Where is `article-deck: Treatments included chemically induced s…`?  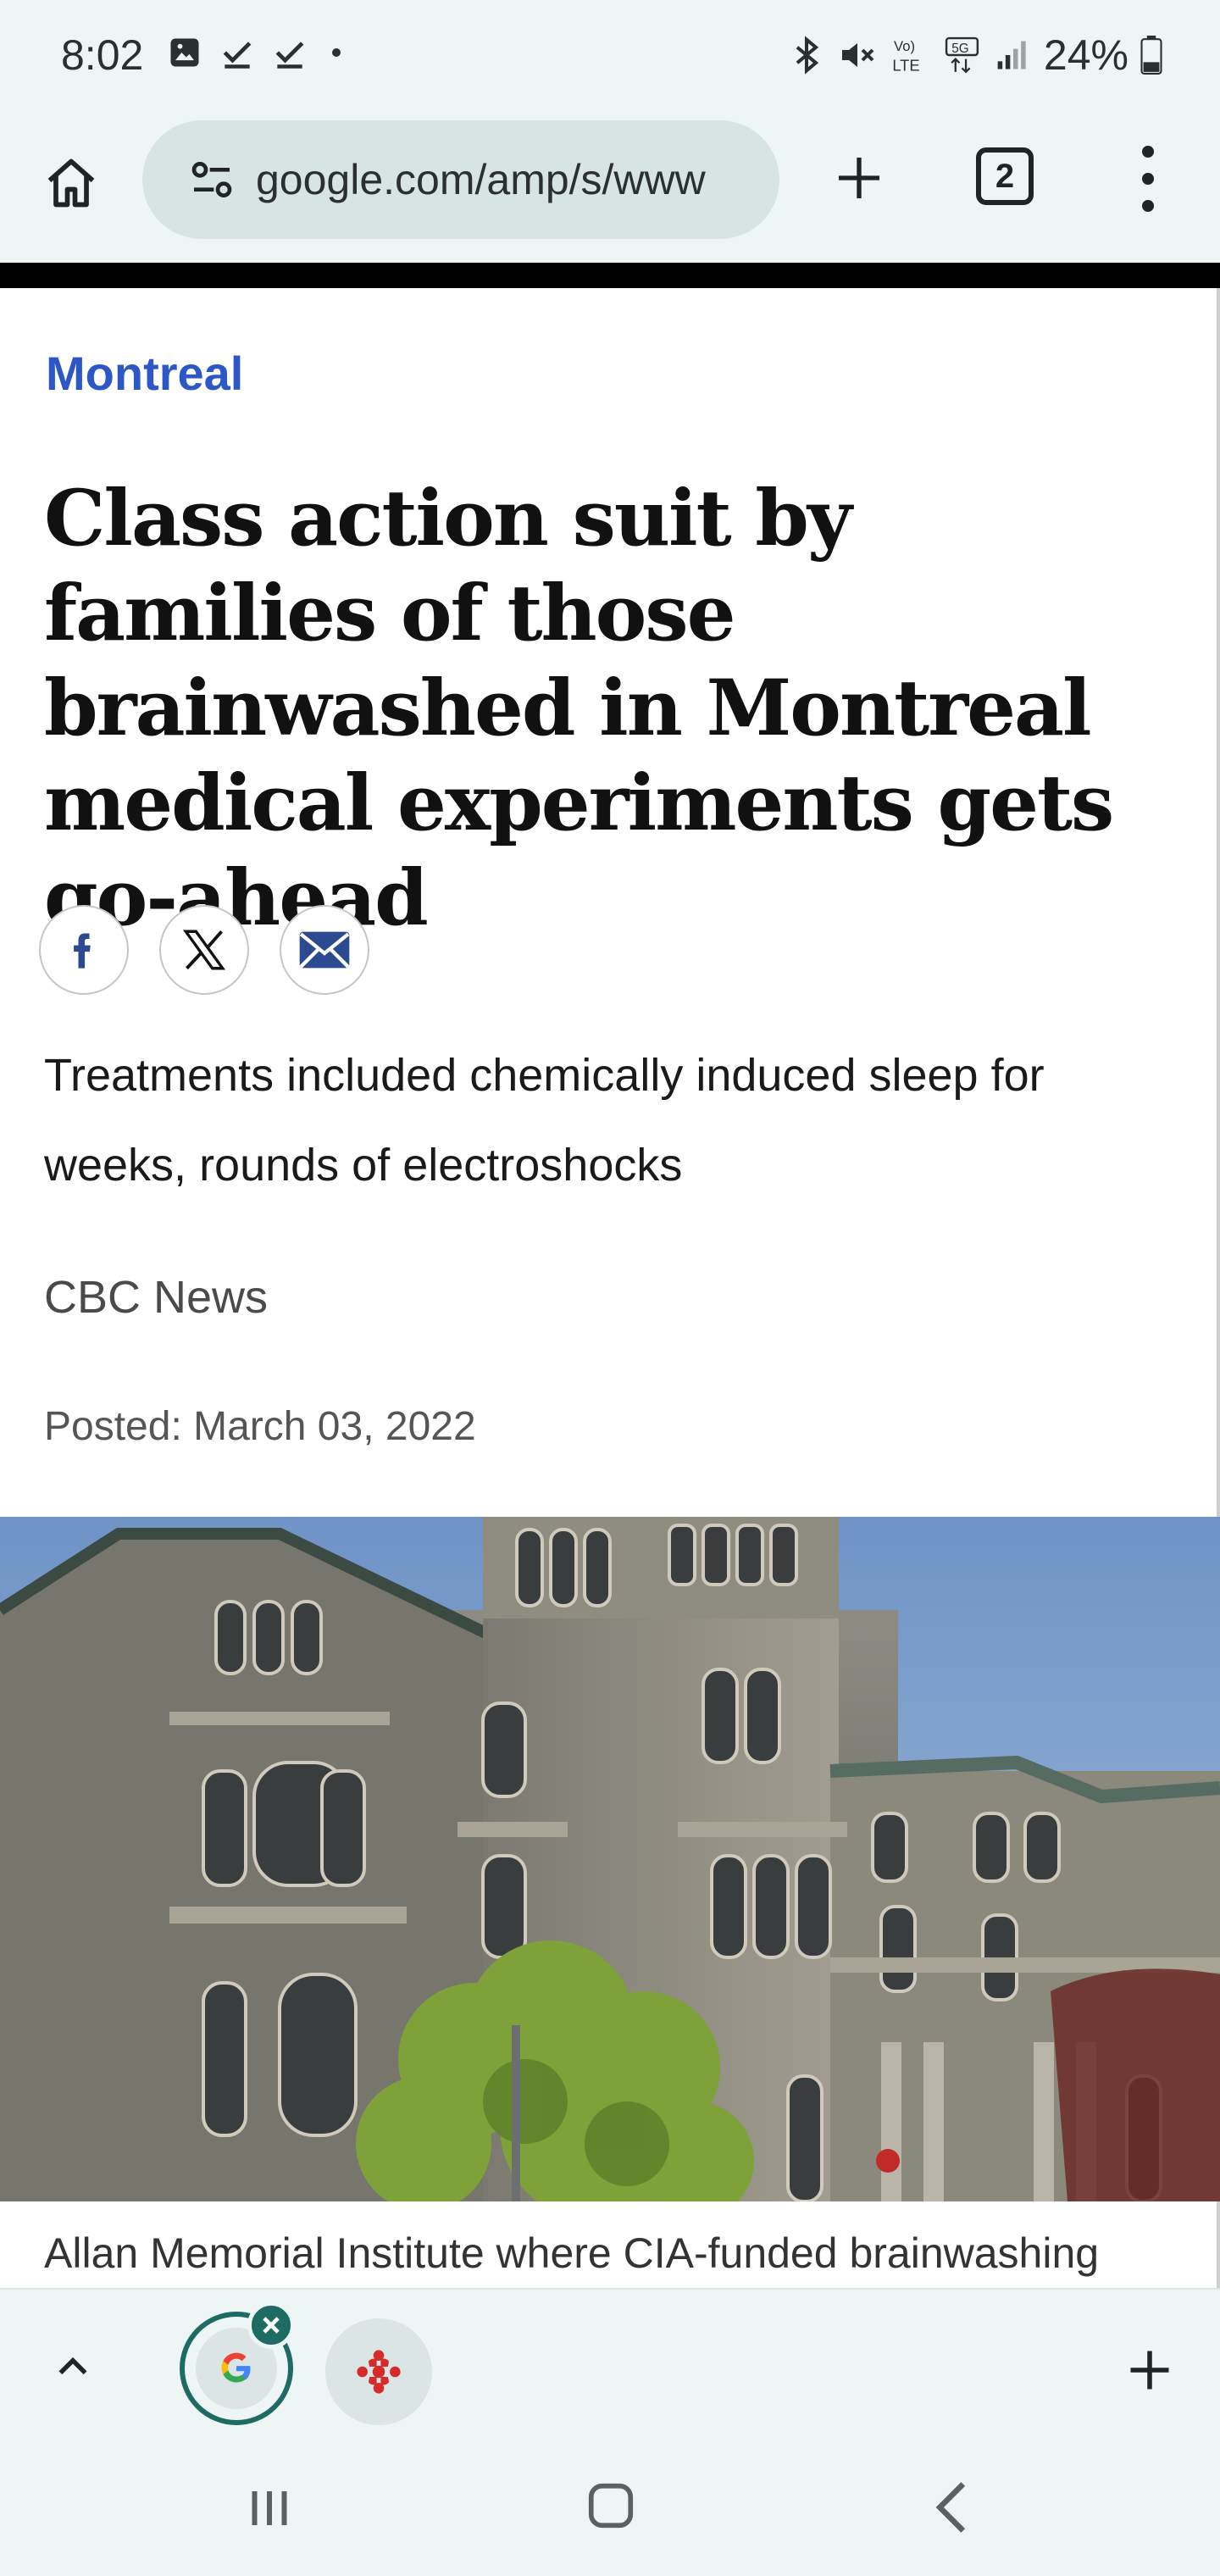
article-deck: Treatments included chemically induced s… is located at coordinates (544, 1120).